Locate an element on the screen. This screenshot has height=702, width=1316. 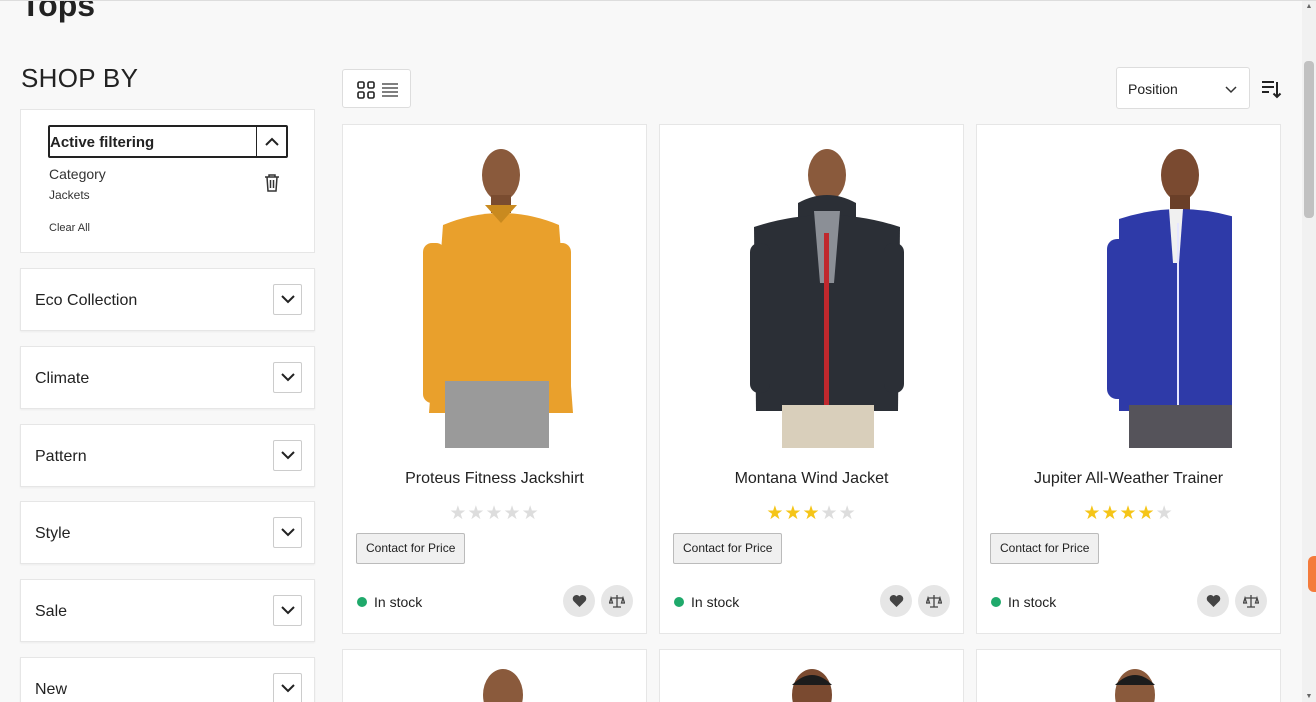
feedback-tab is located at coordinates (1312, 574).